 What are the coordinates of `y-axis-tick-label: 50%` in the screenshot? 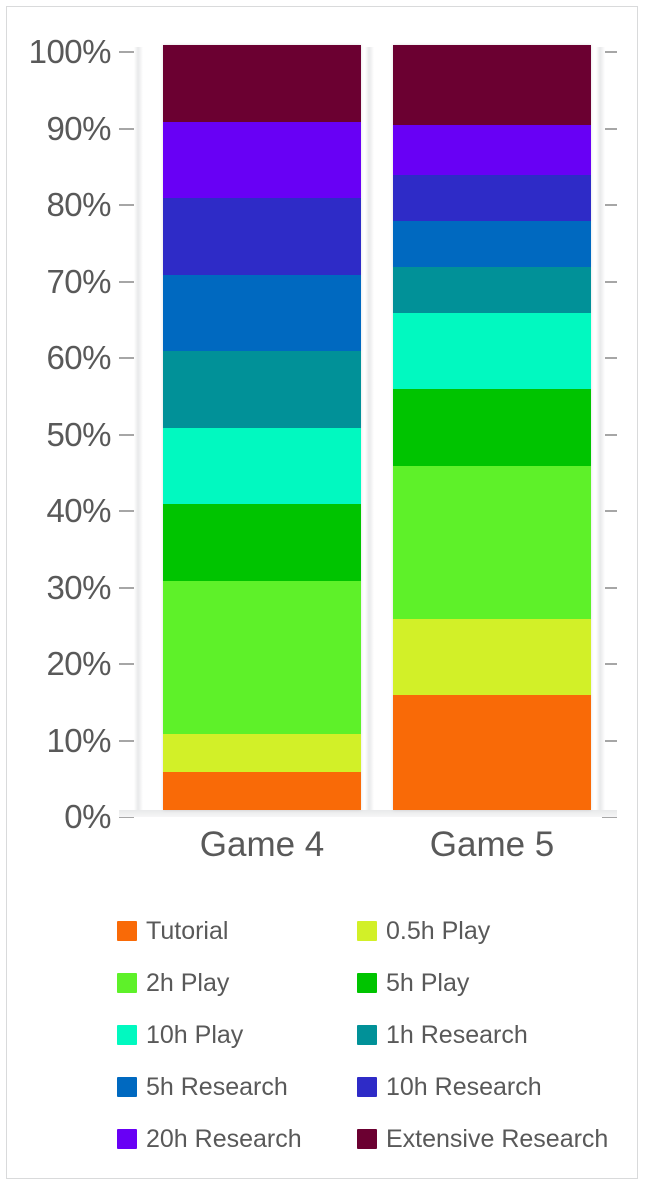 It's located at (78, 434).